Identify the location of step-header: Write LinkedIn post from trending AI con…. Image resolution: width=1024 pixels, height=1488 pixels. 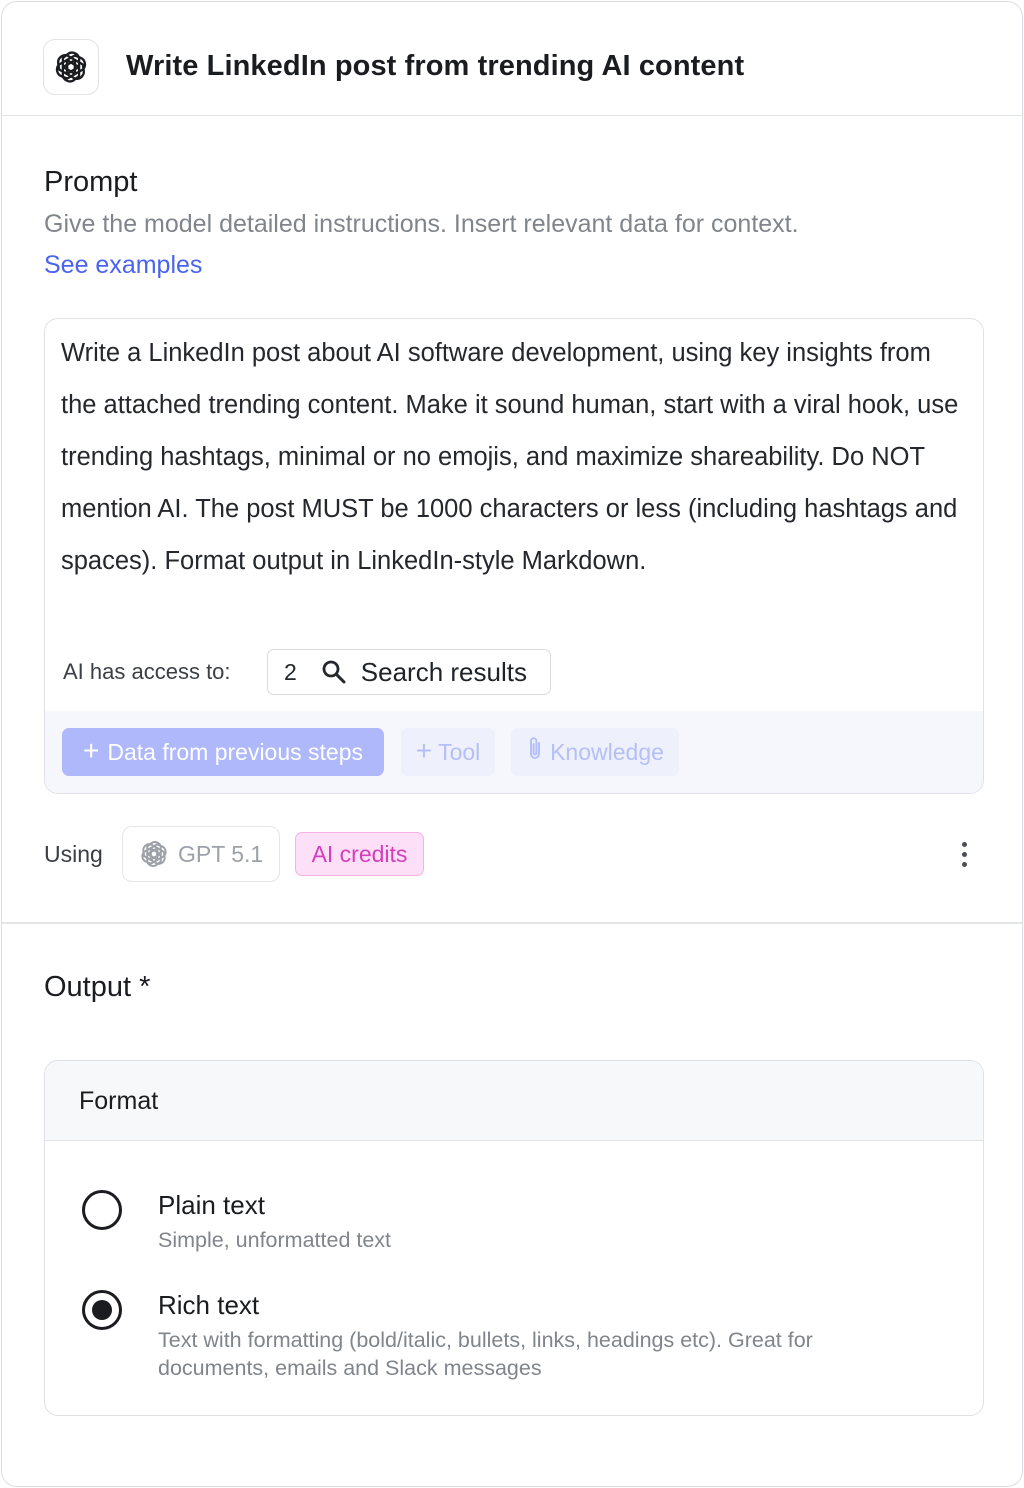
(512, 59).